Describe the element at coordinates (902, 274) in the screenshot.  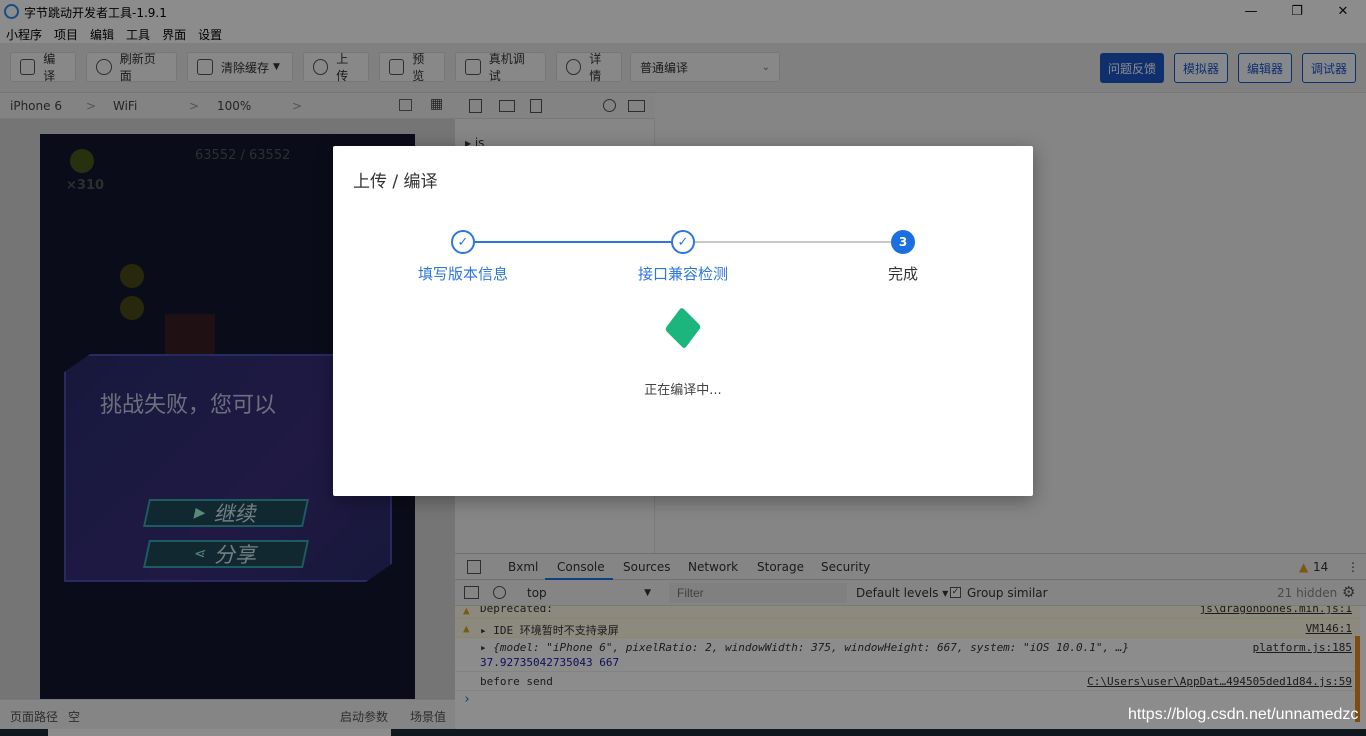
I see `step-label: 完成` at that location.